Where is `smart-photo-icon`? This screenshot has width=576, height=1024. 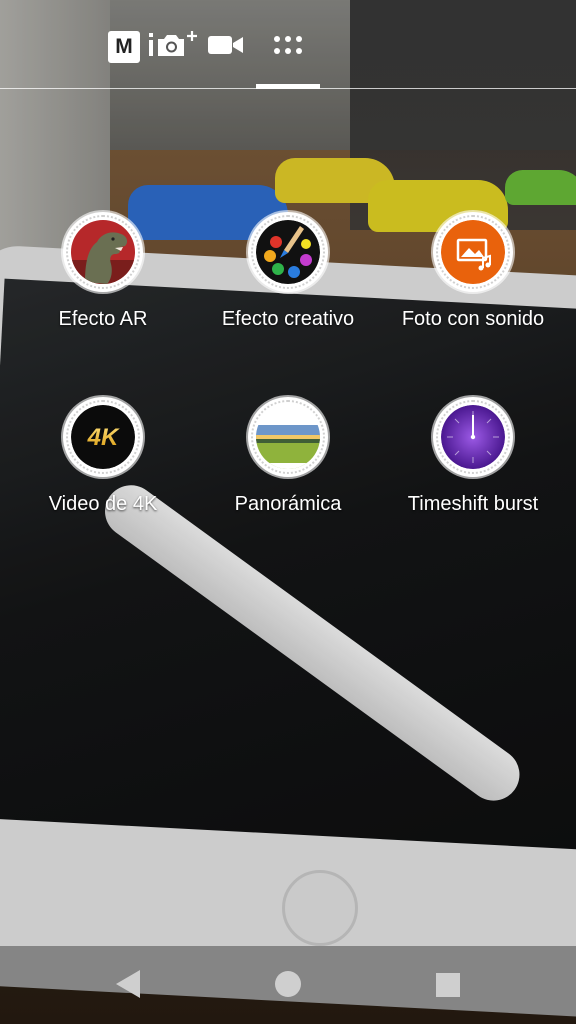 smart-photo-icon is located at coordinates (174, 45).